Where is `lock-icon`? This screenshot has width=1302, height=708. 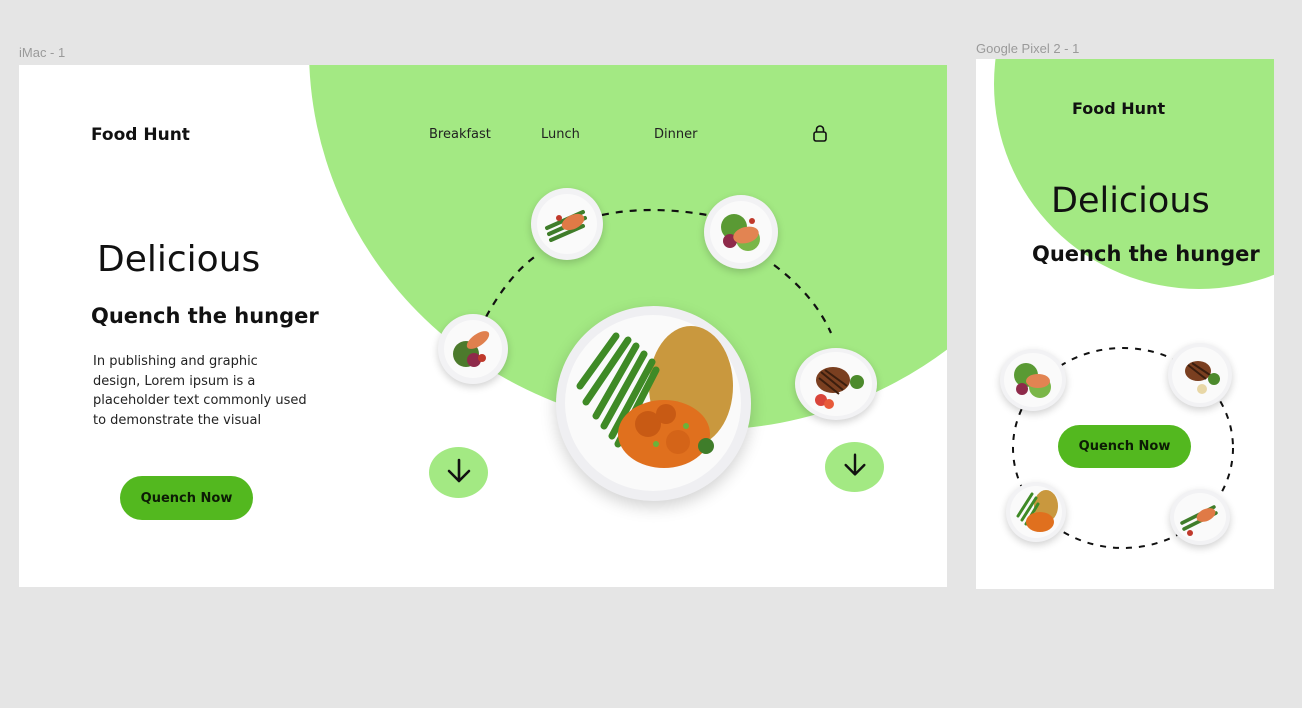
lock-icon is located at coordinates (820, 133).